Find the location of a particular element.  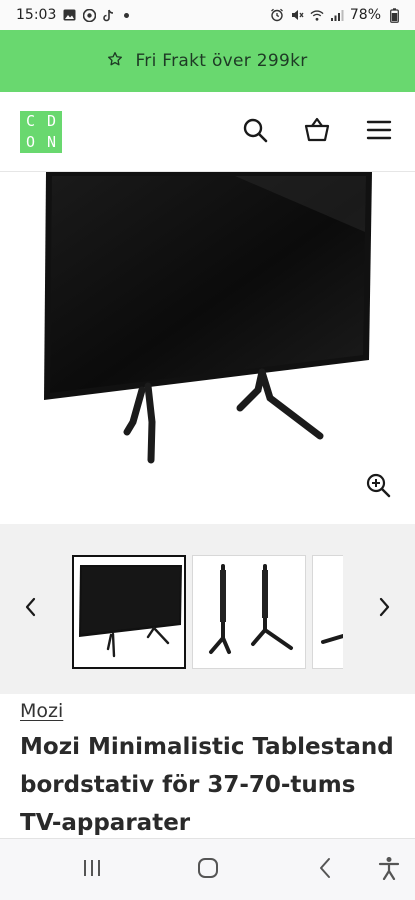

battery-icon is located at coordinates (394, 15).